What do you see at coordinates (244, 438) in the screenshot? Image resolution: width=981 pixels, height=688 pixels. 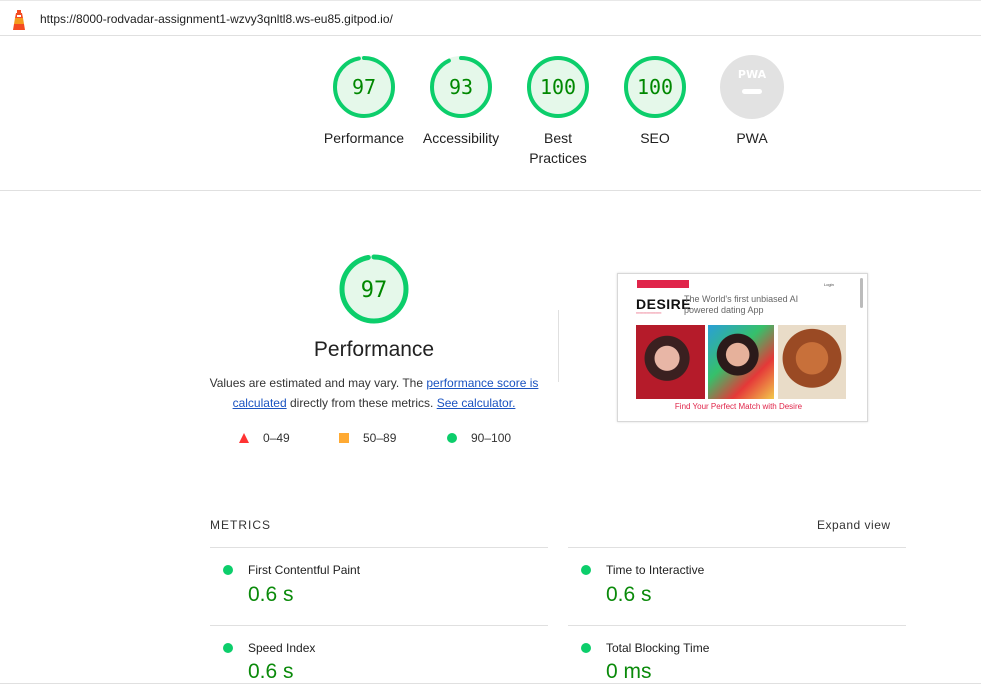 I see `fail-triangle-icon` at bounding box center [244, 438].